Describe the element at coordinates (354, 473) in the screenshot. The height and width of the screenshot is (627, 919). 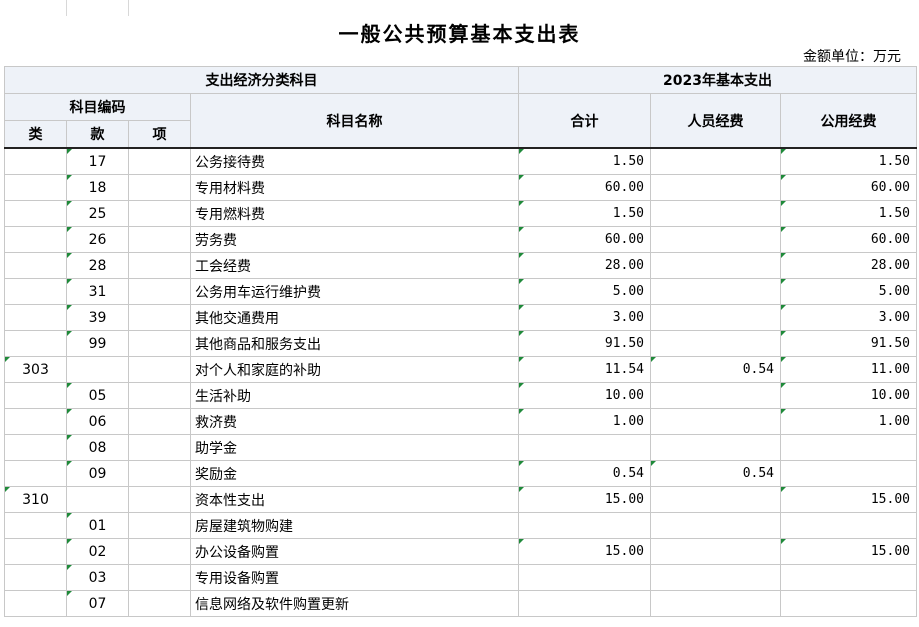
I see `cell-subject-name: 奖励金` at that location.